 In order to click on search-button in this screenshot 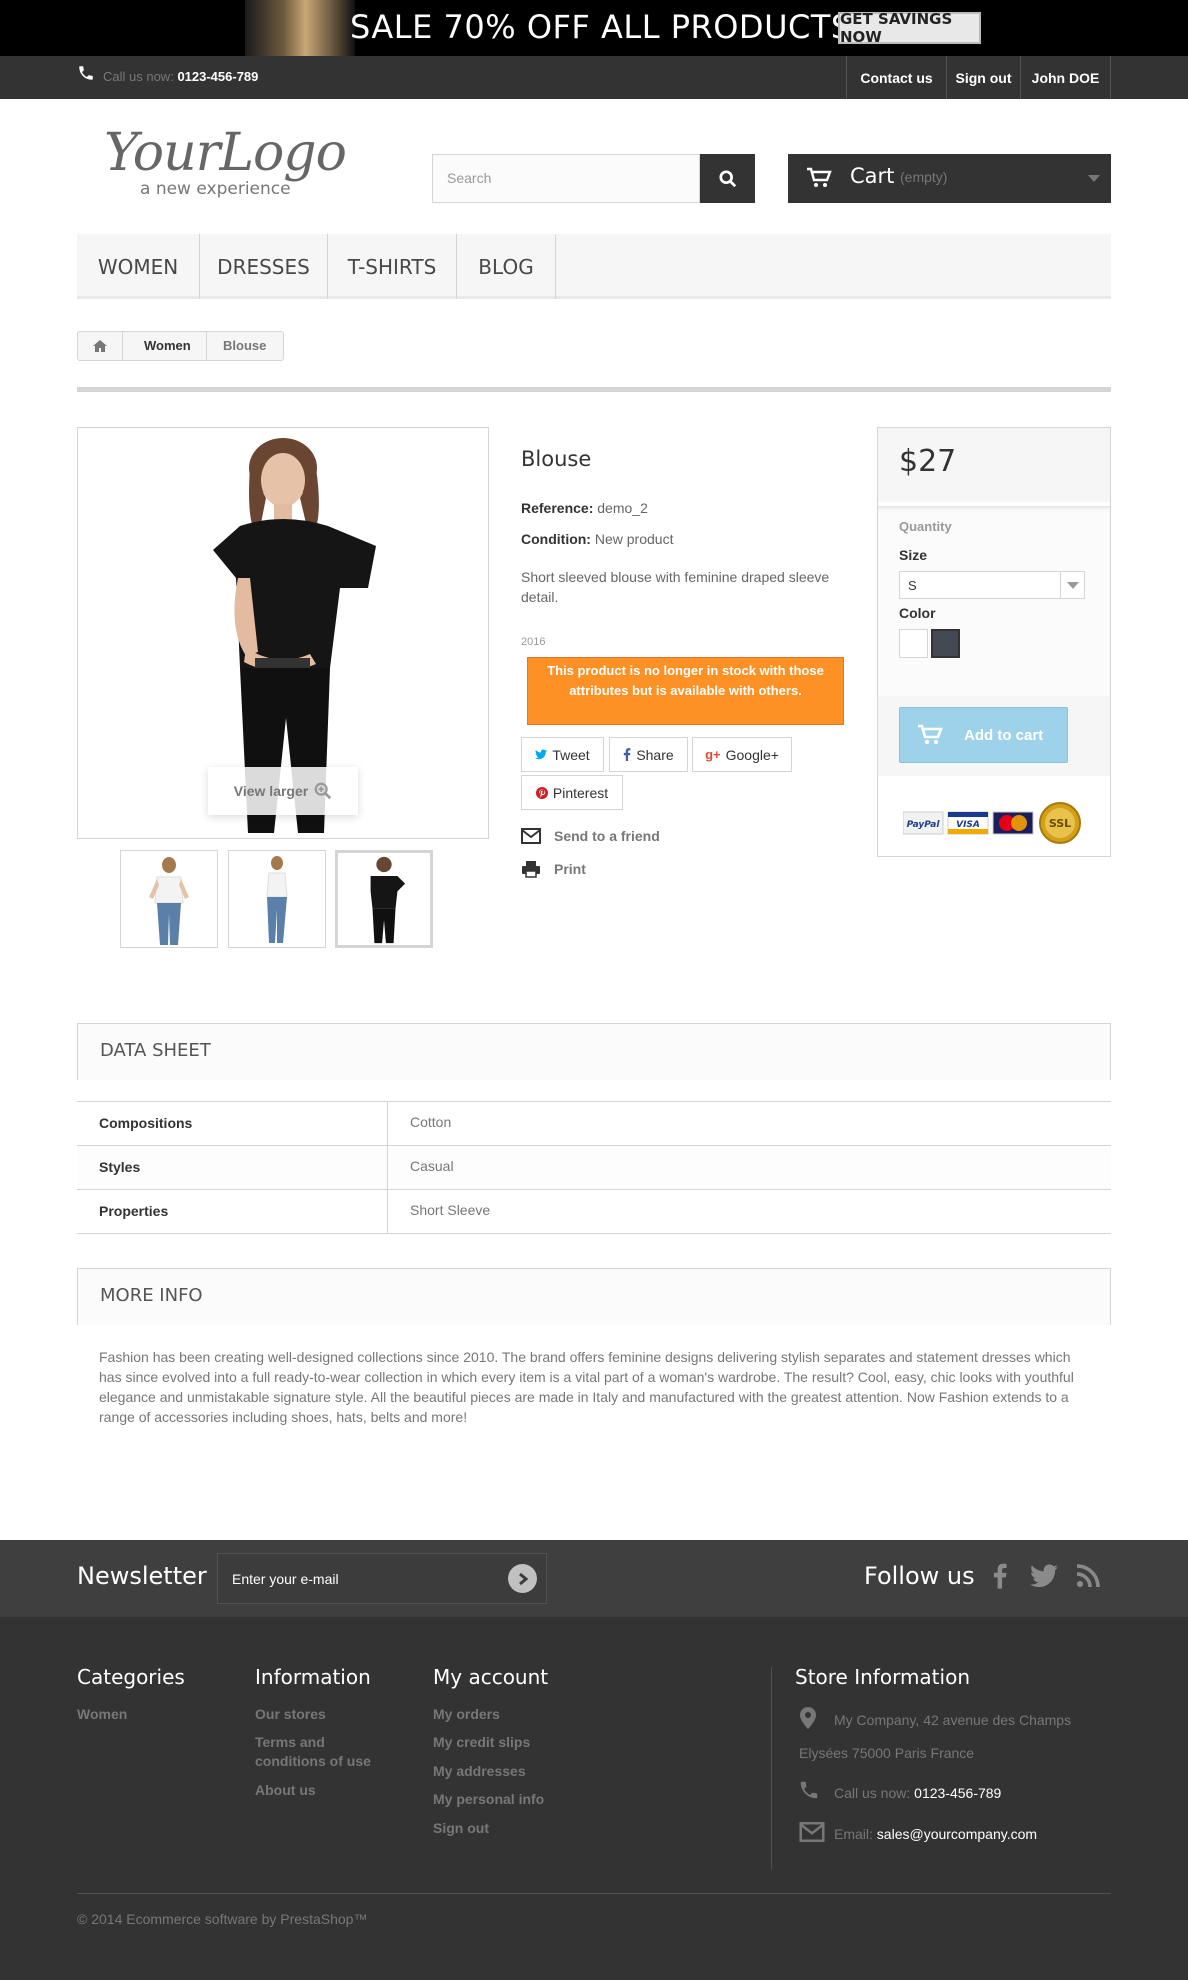, I will do `click(727, 178)`.